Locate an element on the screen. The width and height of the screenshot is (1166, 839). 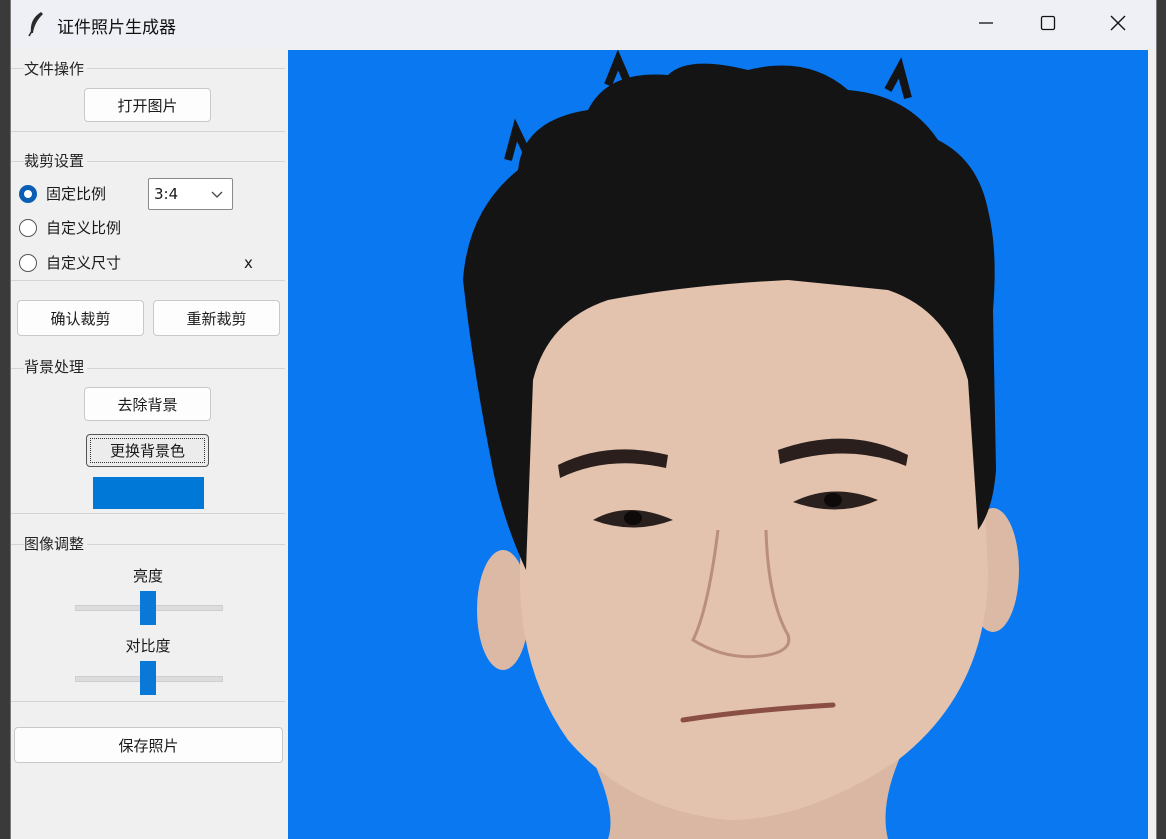
size-separator: x is located at coordinates (248, 263).